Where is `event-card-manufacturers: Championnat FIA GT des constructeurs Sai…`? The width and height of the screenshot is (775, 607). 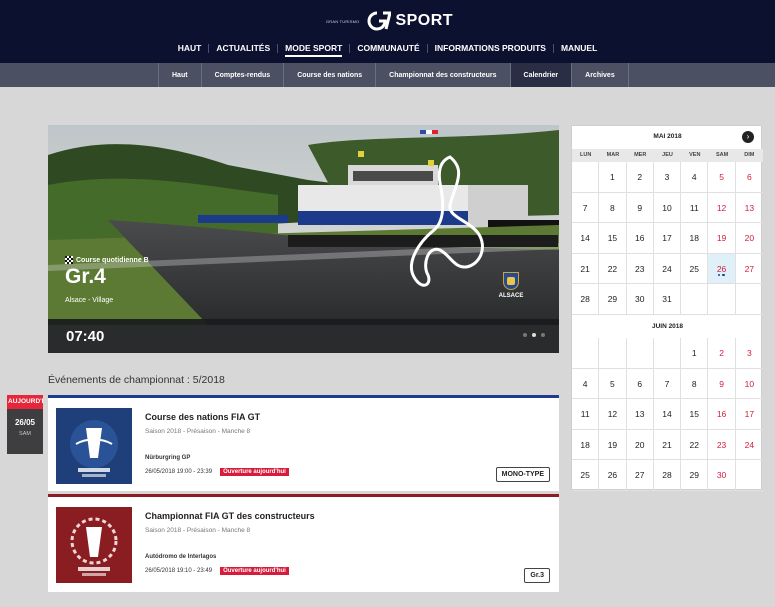 event-card-manufacturers: Championnat FIA GT des constructeurs Sai… is located at coordinates (303, 543).